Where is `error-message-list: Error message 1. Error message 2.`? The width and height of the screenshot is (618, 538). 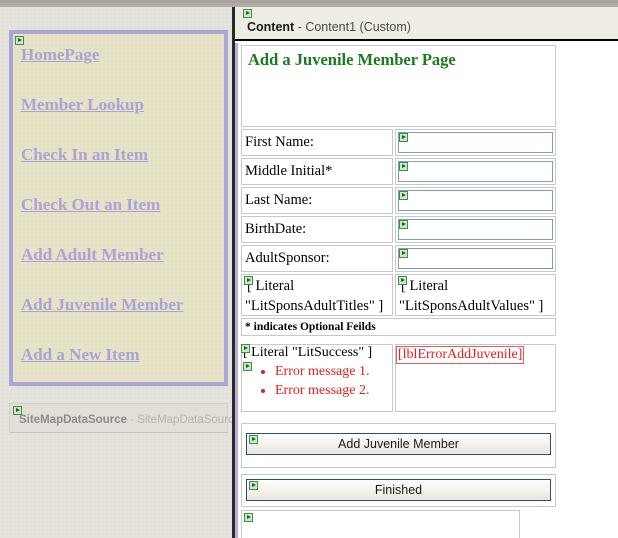
error-message-list: Error message 1. Error message 2. is located at coordinates (305, 382).